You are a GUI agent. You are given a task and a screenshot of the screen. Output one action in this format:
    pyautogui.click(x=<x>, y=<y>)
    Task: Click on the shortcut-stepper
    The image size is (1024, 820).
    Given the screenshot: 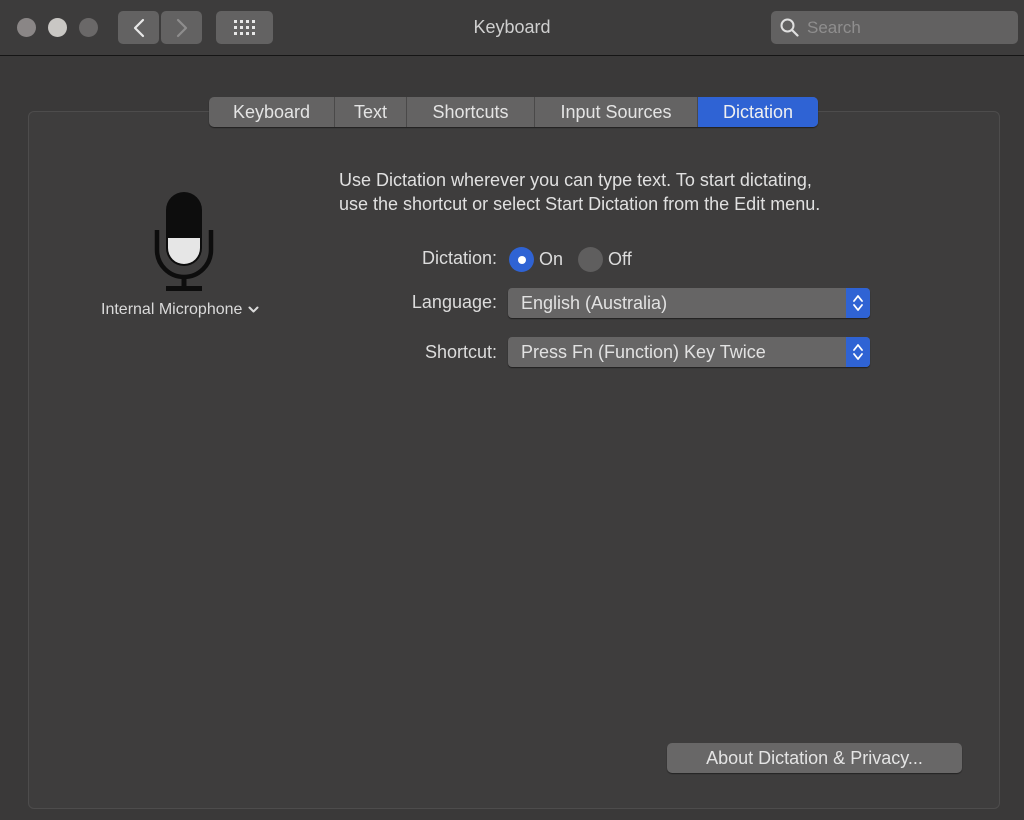 What is the action you would take?
    pyautogui.click(x=858, y=352)
    